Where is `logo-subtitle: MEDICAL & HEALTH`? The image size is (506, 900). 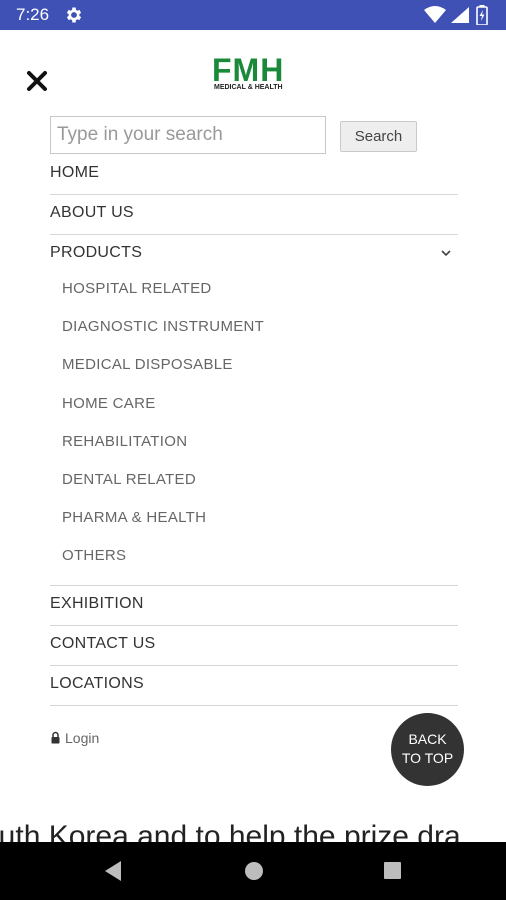
logo-subtitle: MEDICAL & HEALTH is located at coordinates (248, 87).